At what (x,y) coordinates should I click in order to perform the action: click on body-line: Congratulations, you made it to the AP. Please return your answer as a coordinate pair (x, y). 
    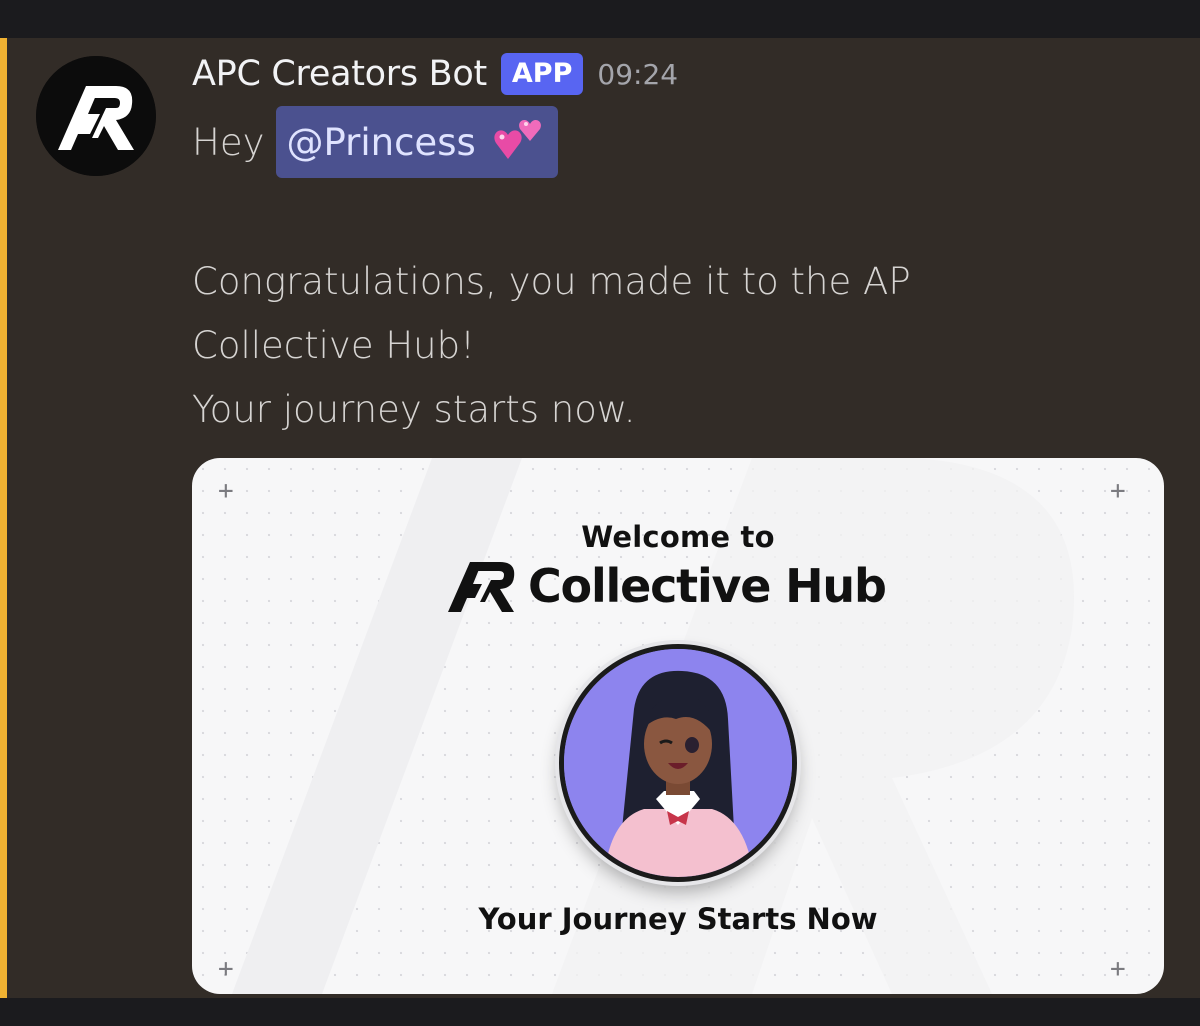
    Looking at the image, I should click on (551, 281).